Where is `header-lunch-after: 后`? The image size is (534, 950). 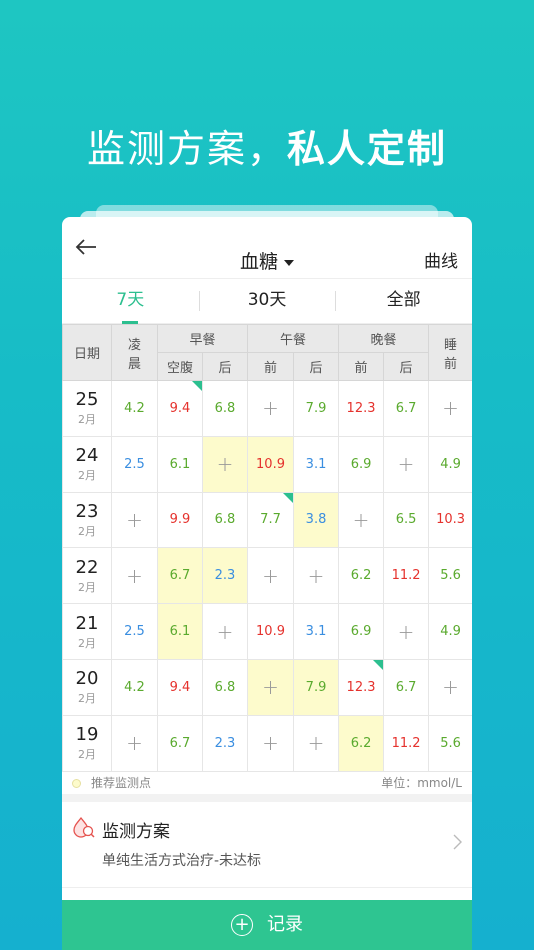
header-lunch-after: 后 is located at coordinates (316, 366).